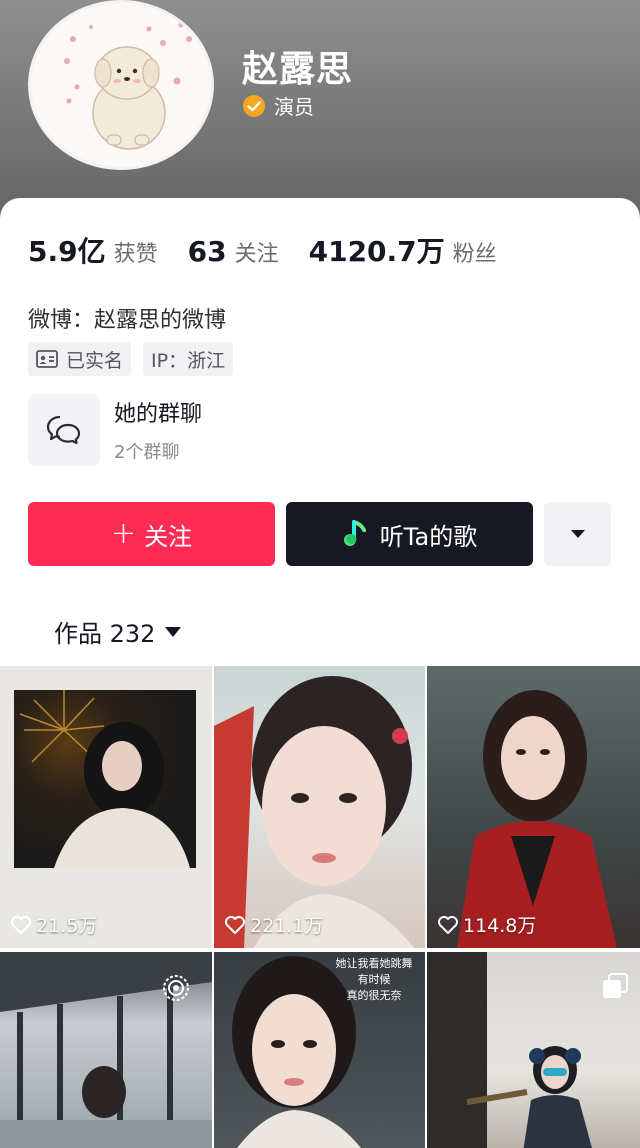 The width and height of the screenshot is (640, 1148). I want to click on listen-songs-label: 听Ta的歌, so click(428, 536).